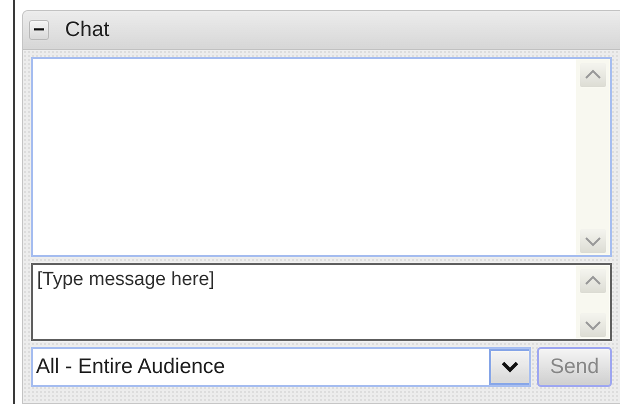  I want to click on dropdown-button, so click(509, 367).